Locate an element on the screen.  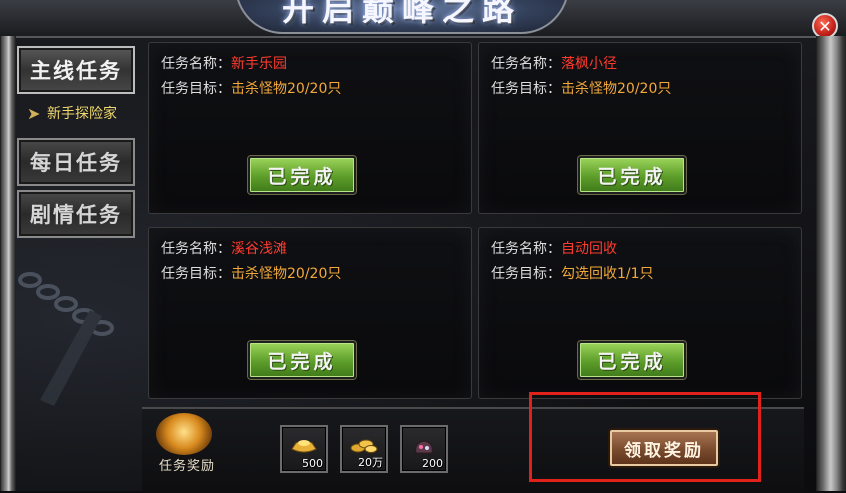
gem-pouch-icon is located at coordinates (424, 447).